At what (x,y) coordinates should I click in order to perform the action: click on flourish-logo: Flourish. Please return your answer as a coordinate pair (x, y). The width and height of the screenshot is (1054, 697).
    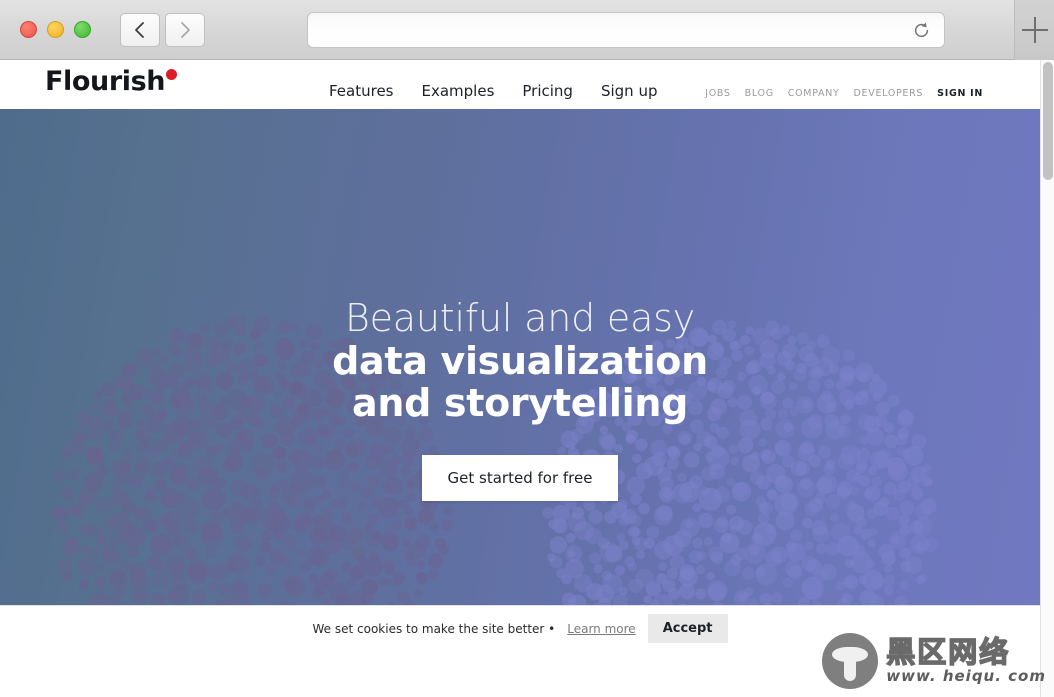
    Looking at the image, I should click on (111, 81).